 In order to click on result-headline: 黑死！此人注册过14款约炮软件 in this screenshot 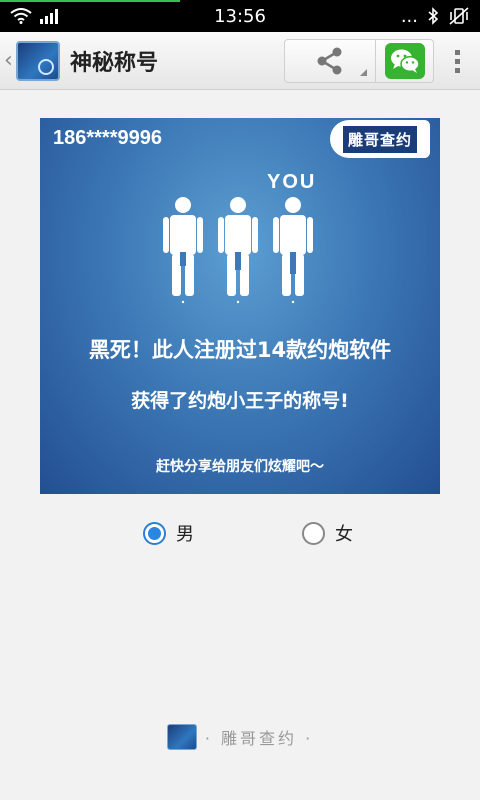, I will do `click(240, 350)`.